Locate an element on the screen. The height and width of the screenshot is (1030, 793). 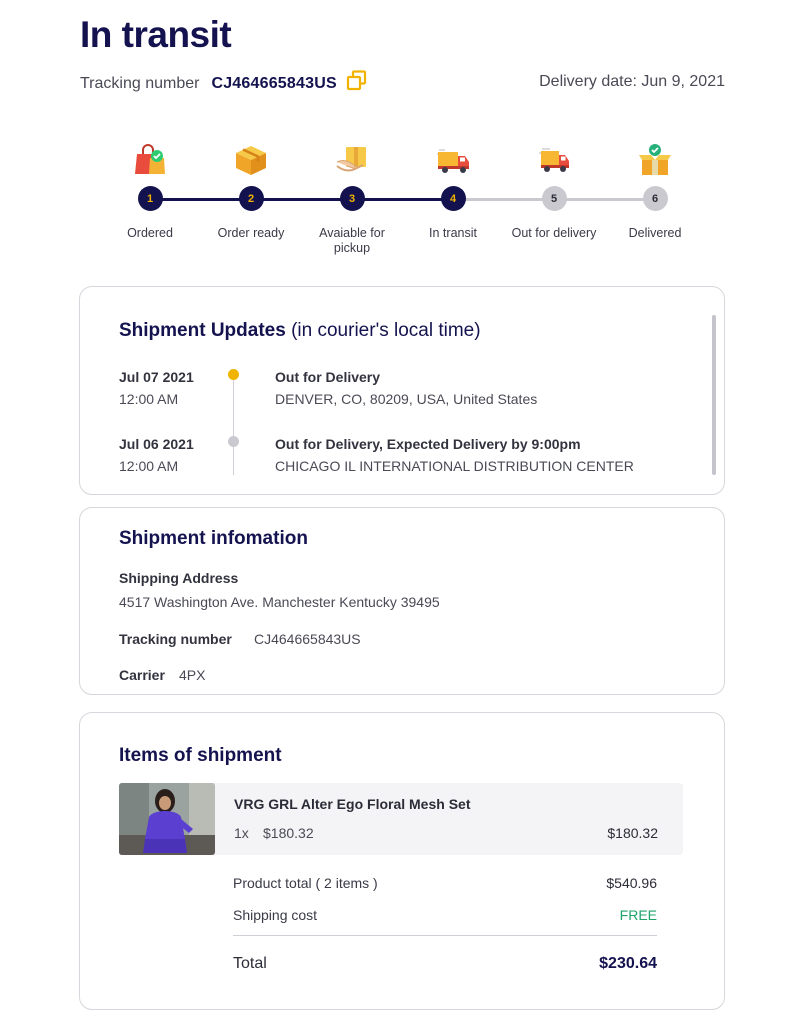
timeline-dot-past is located at coordinates (233, 441).